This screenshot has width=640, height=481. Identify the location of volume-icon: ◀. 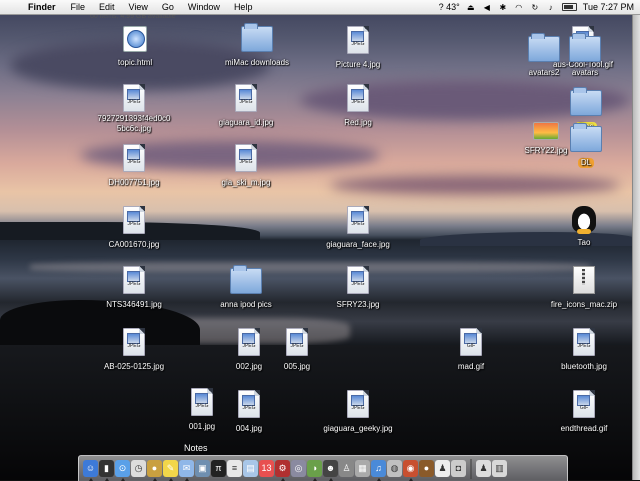
(487, 7).